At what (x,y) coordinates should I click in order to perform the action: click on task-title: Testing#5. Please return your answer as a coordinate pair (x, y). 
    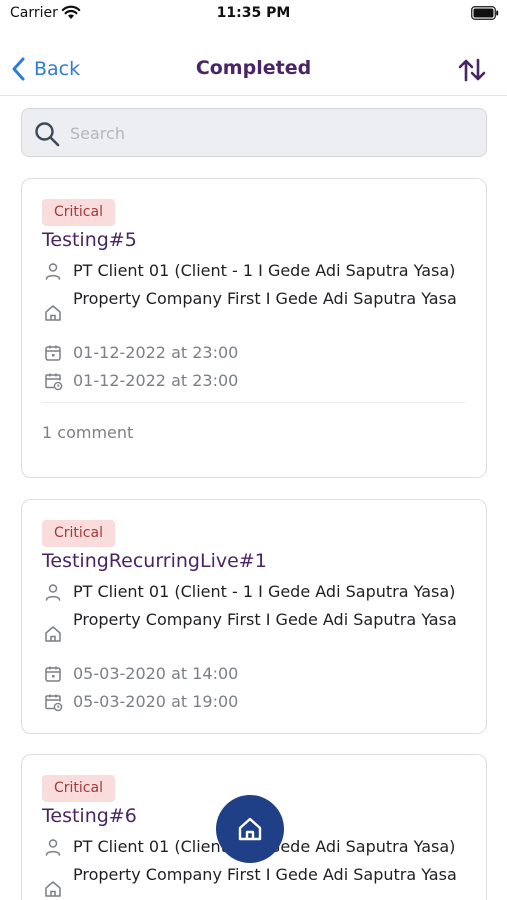
    Looking at the image, I should click on (89, 240).